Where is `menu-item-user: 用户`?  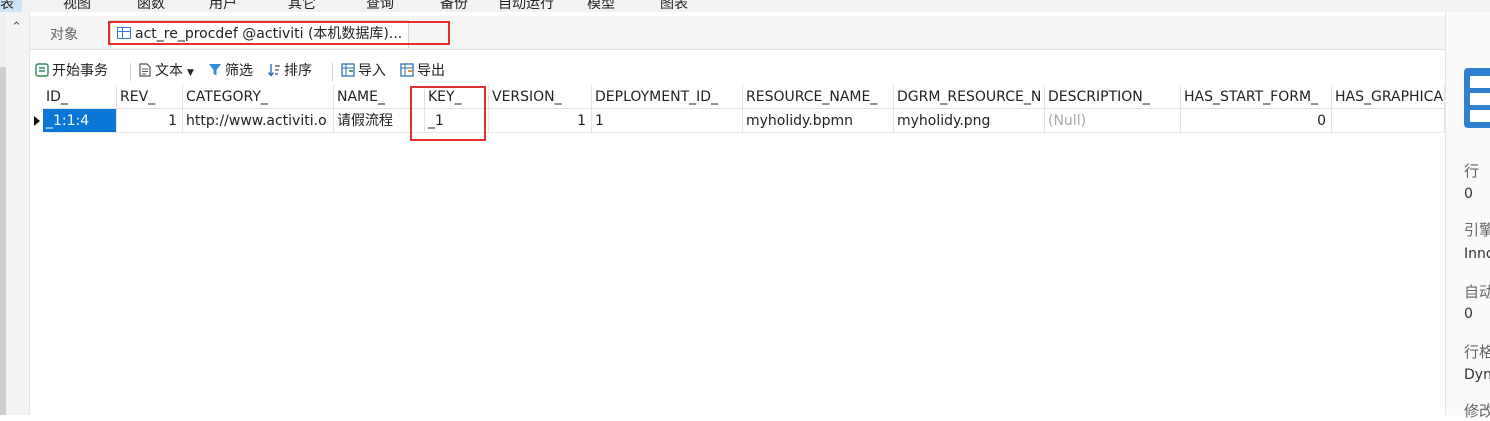 menu-item-user: 用户 is located at coordinates (223, 6).